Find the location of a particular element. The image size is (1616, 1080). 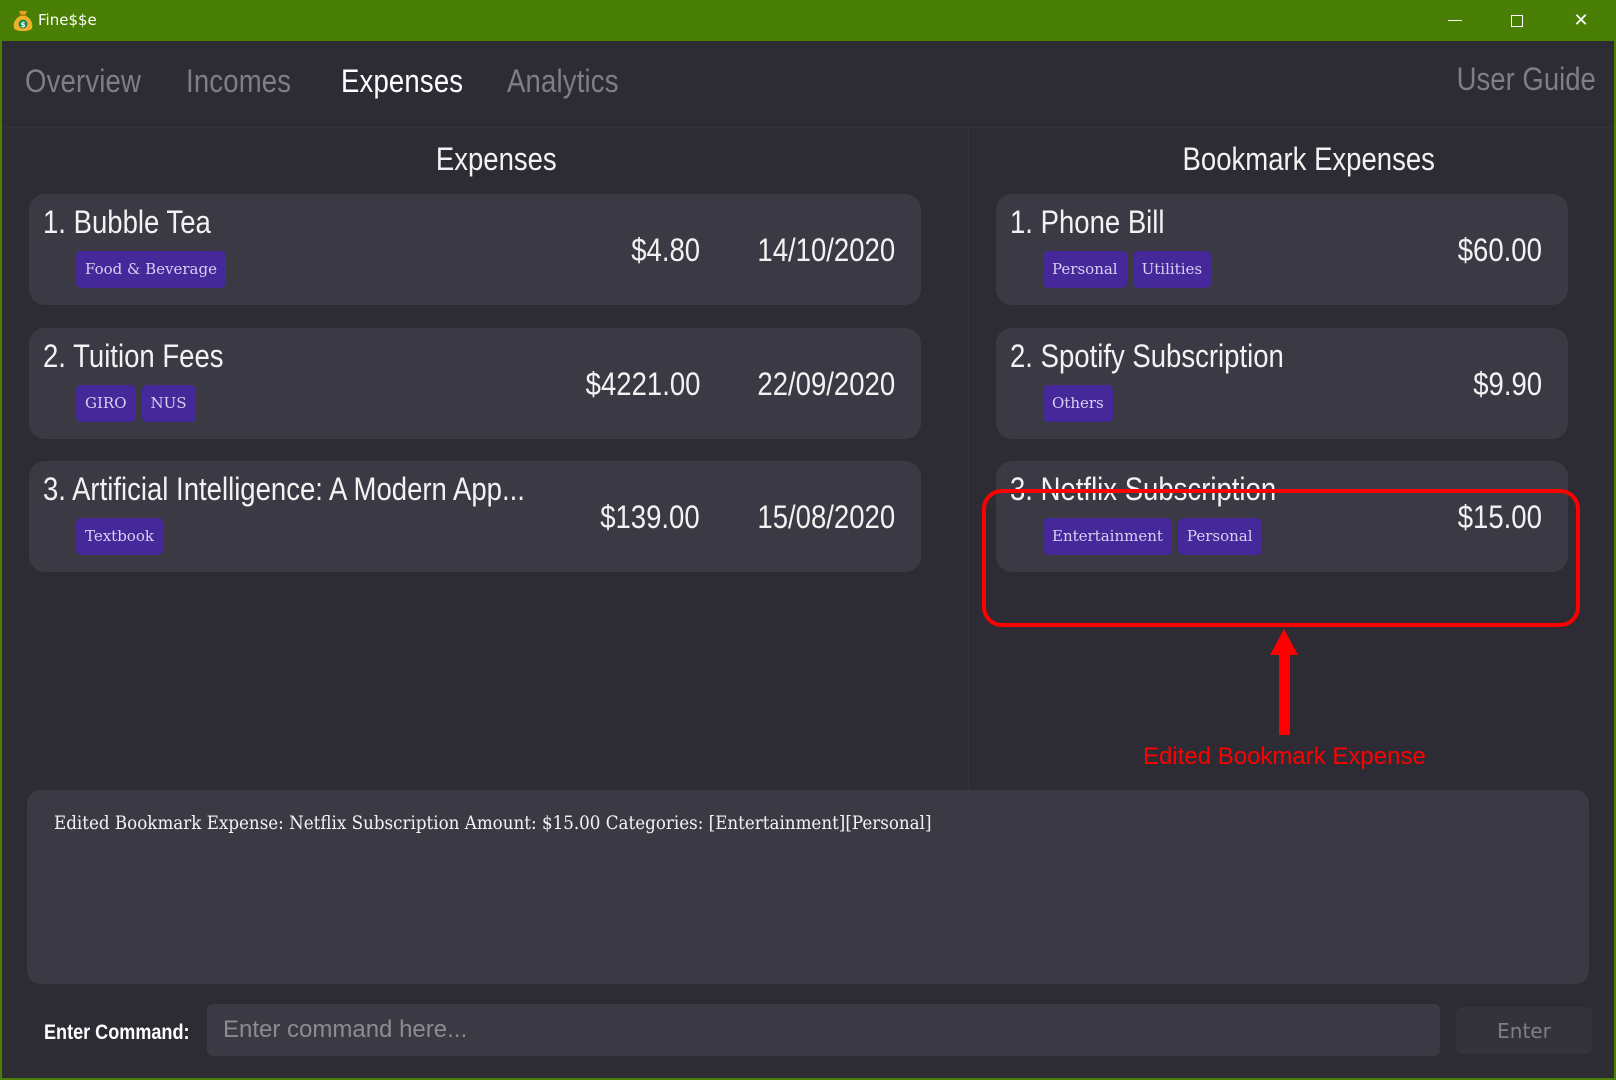

expense-title: 2. Spotify Subscription is located at coordinates (1147, 356).